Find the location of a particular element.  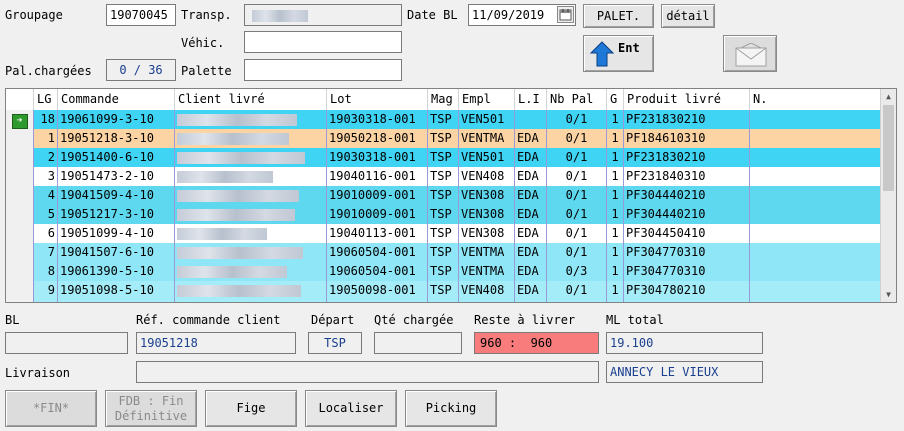

localiser-button: Localiser is located at coordinates (351, 408).